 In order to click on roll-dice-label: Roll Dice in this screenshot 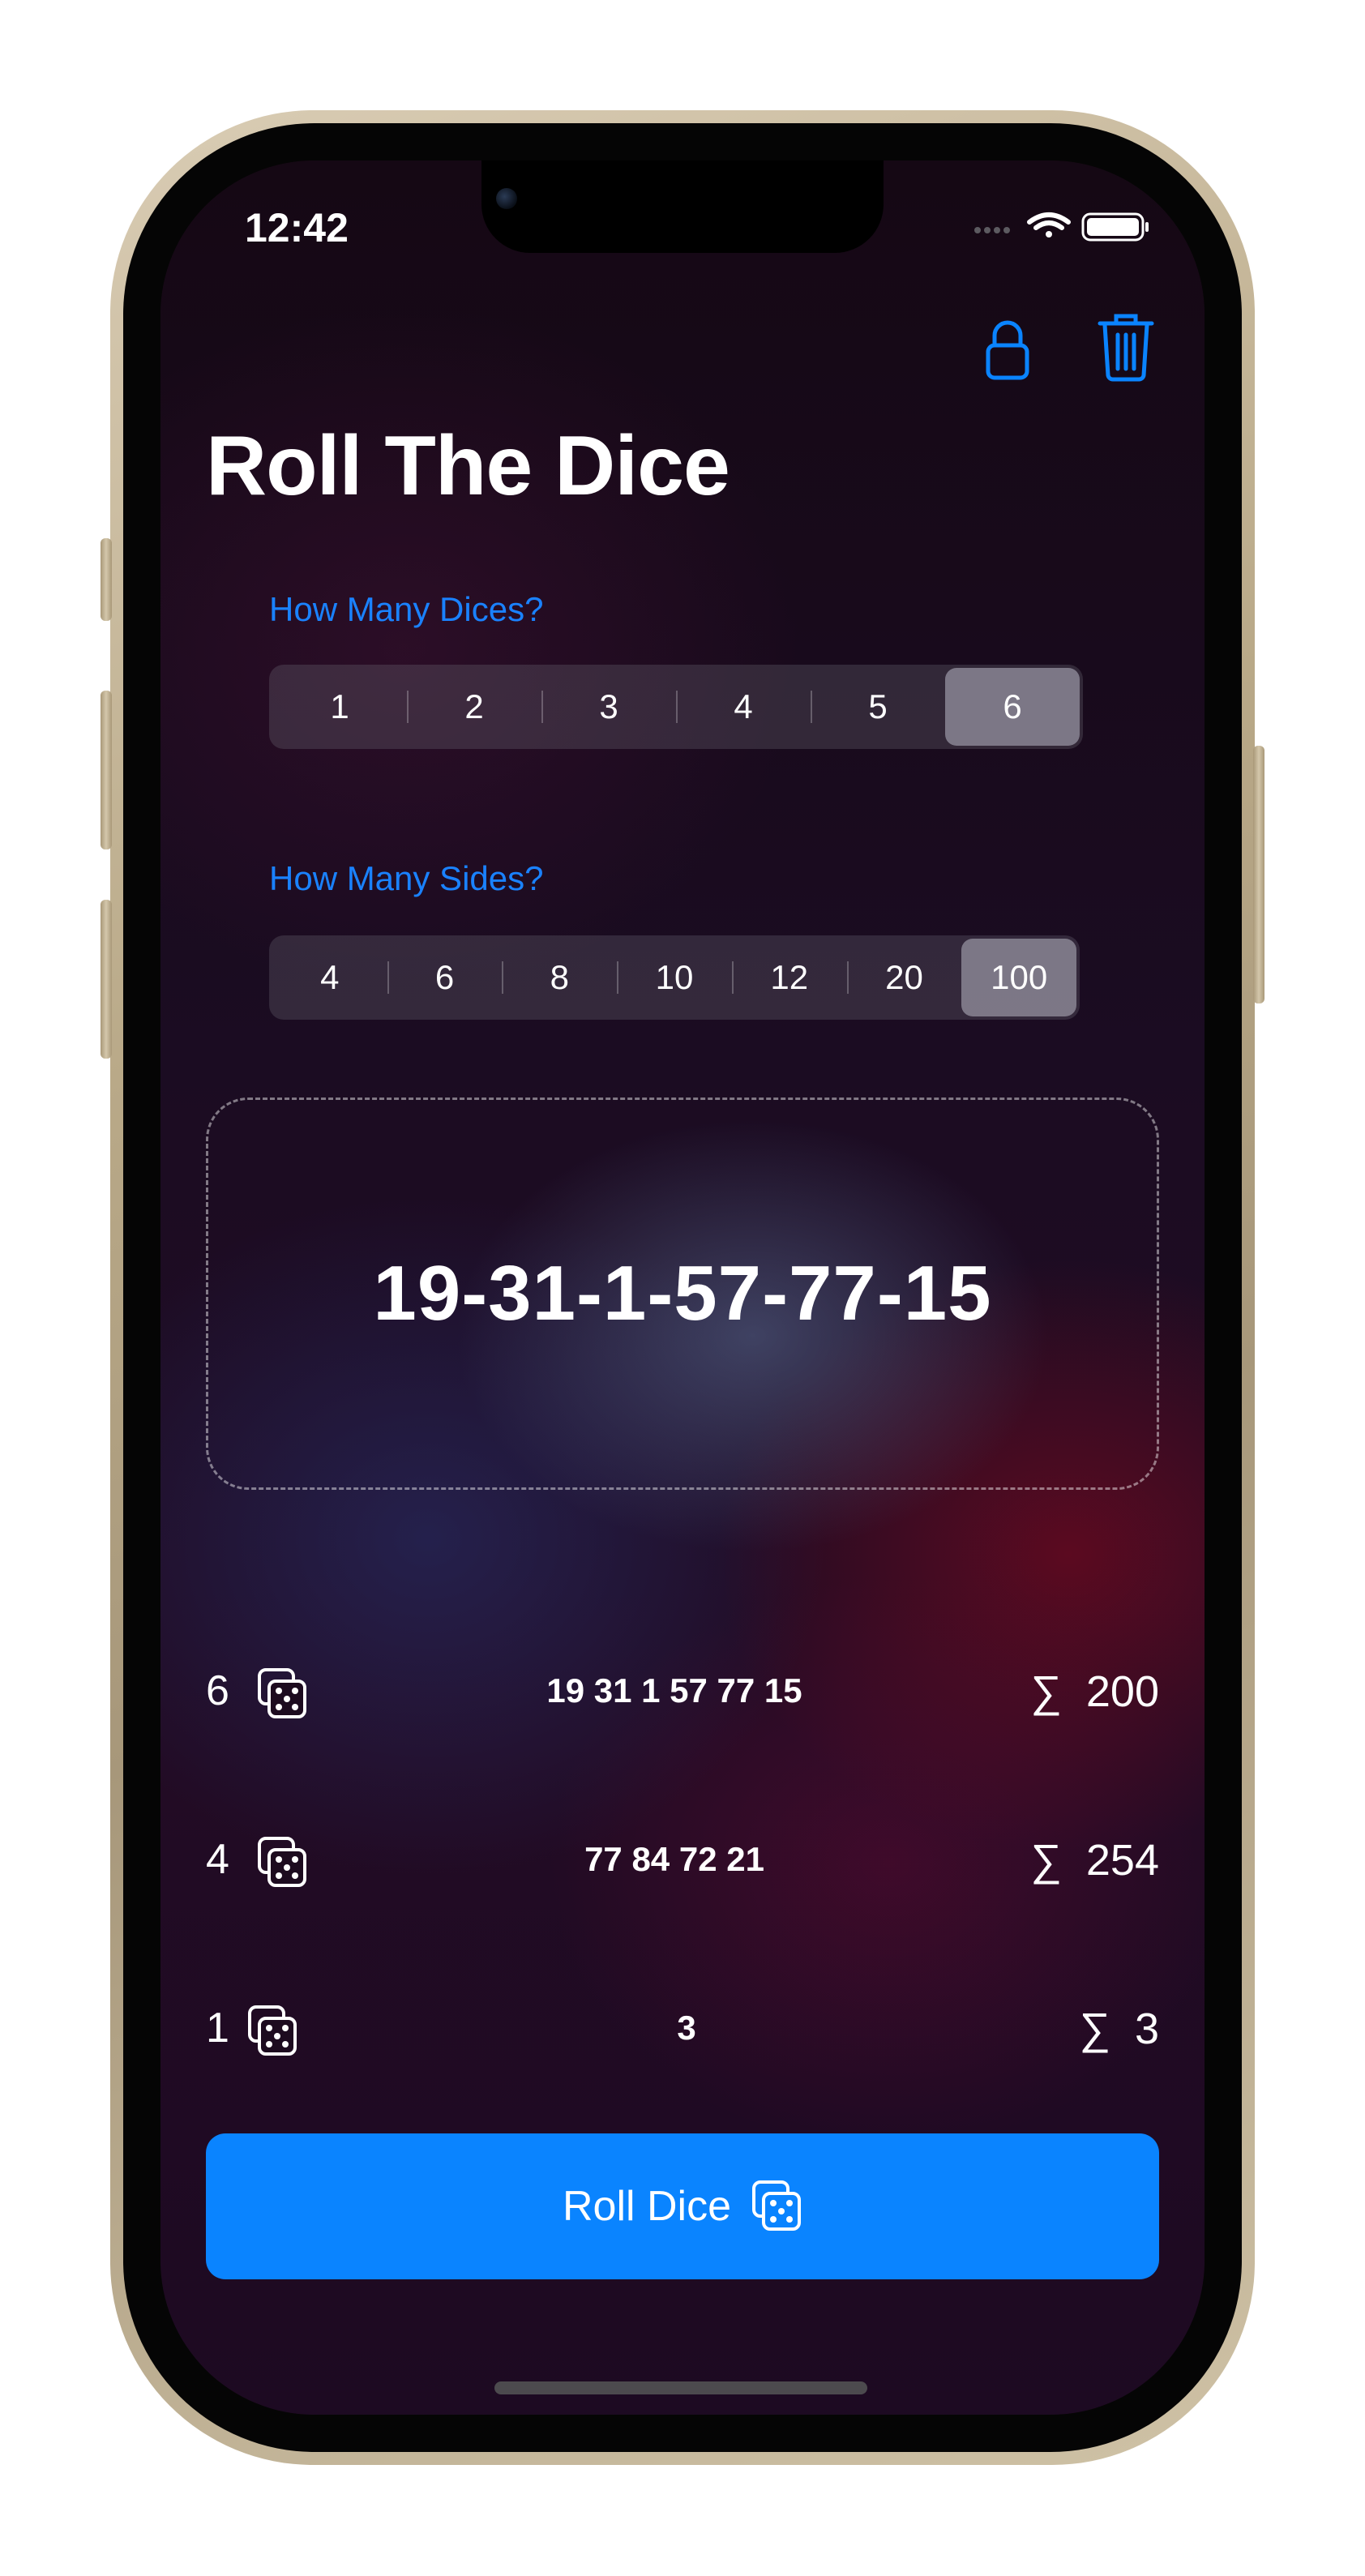, I will do `click(647, 2206)`.